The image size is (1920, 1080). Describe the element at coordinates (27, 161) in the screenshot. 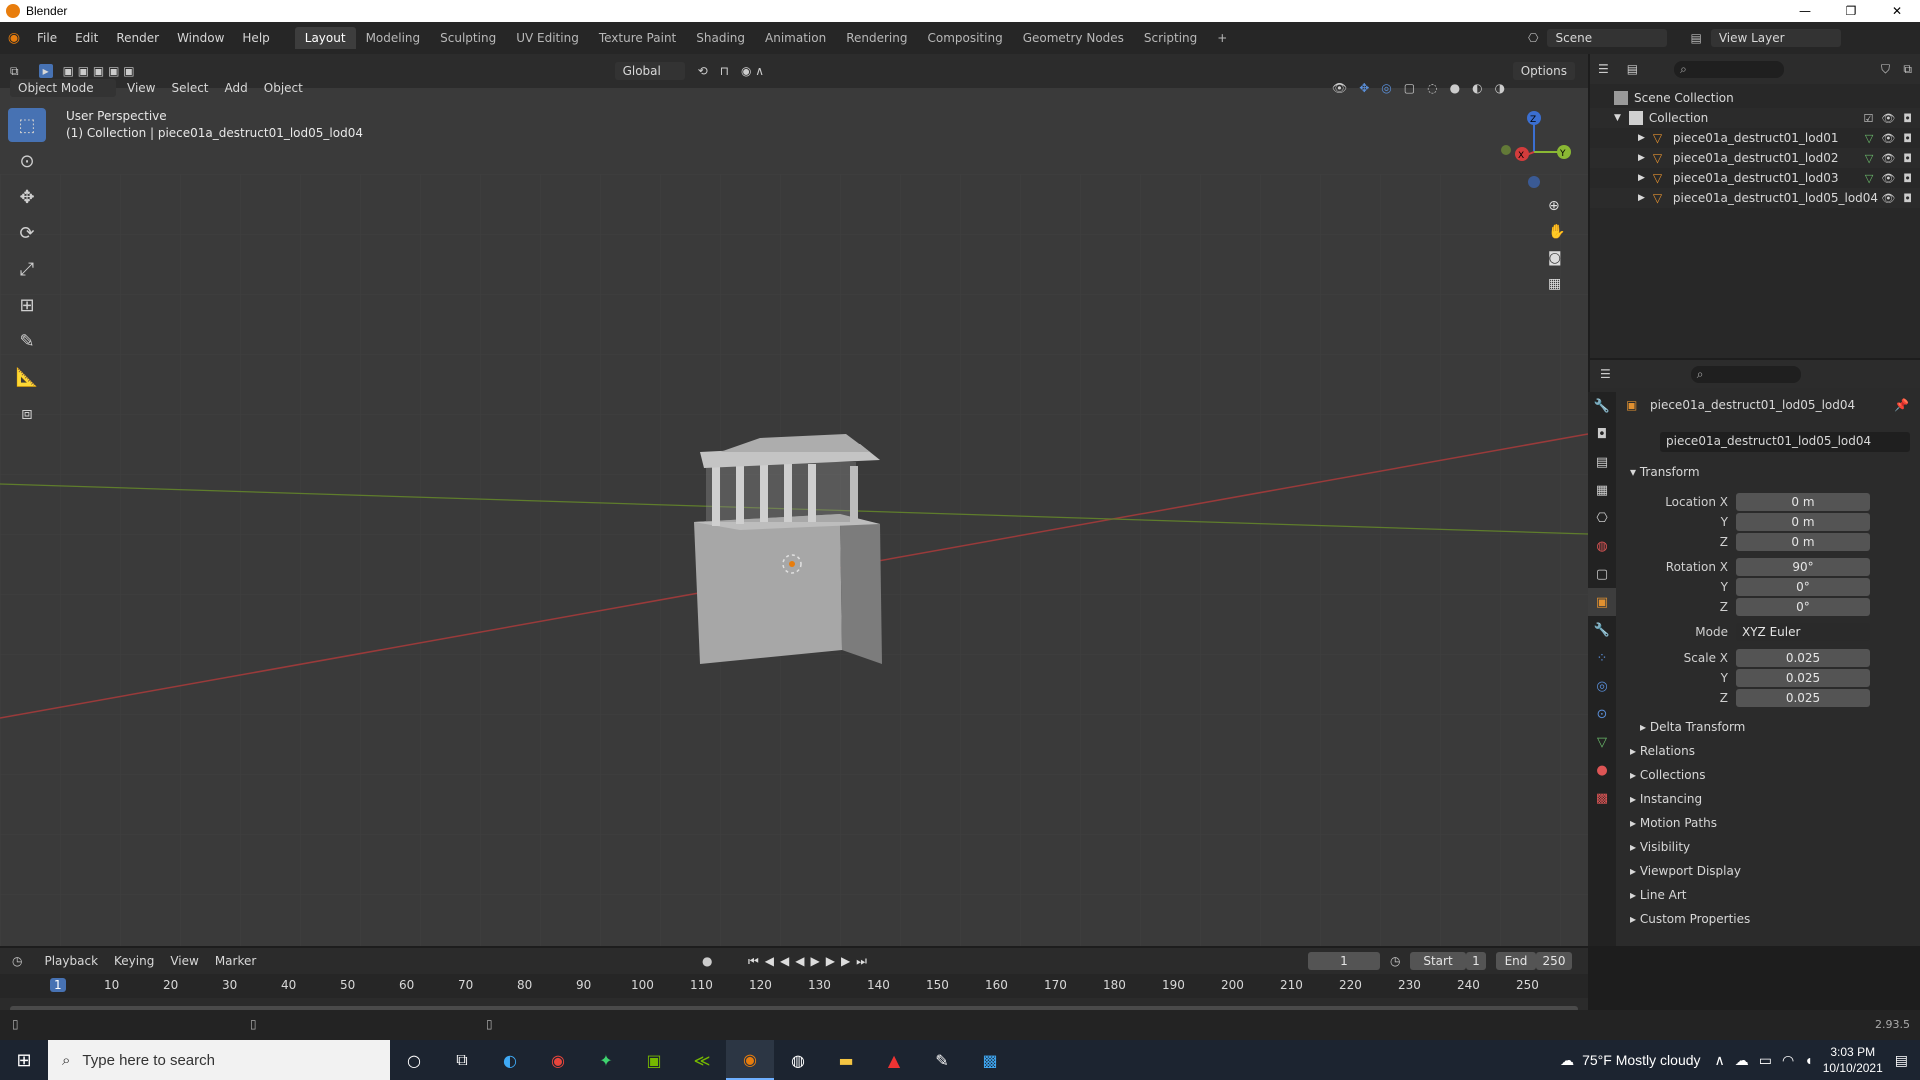

I see `cursor-tool-icon: ⊙` at that location.